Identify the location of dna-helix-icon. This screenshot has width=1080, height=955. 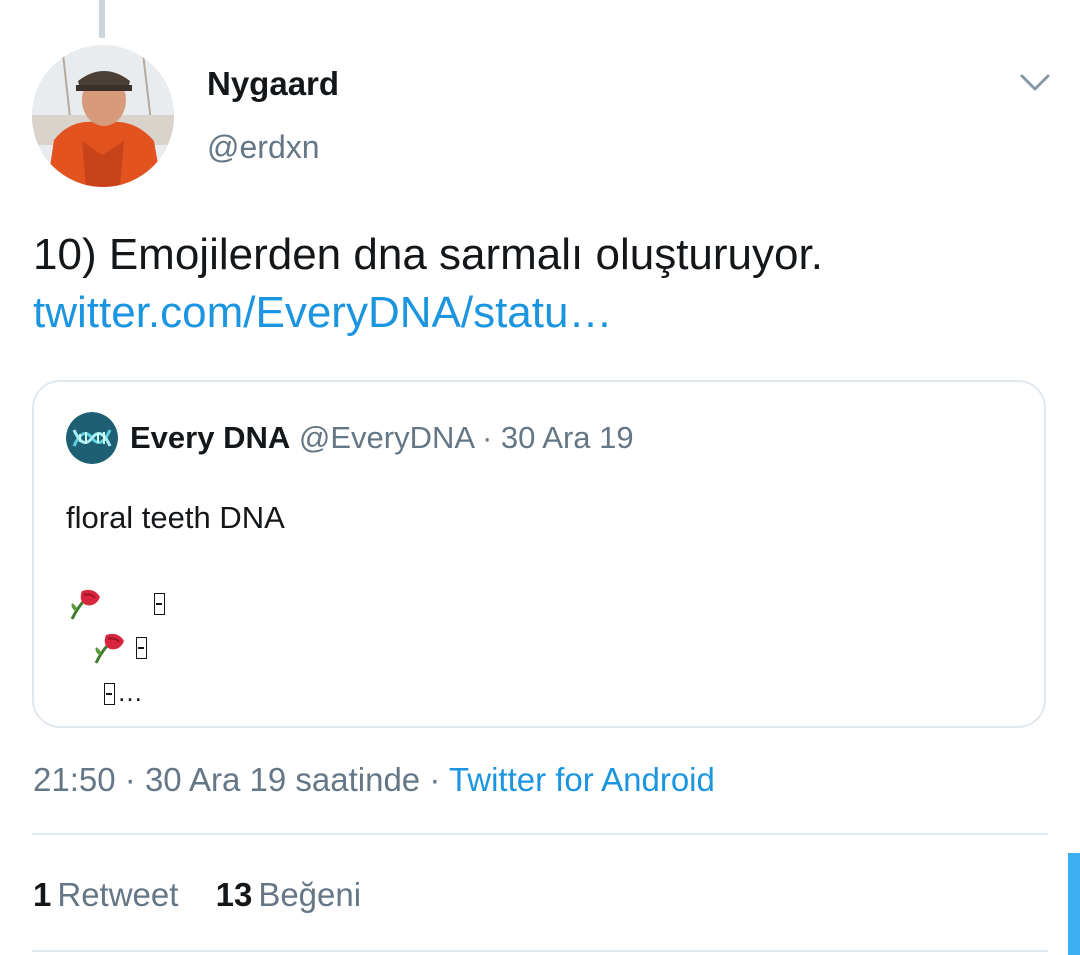
(92, 438).